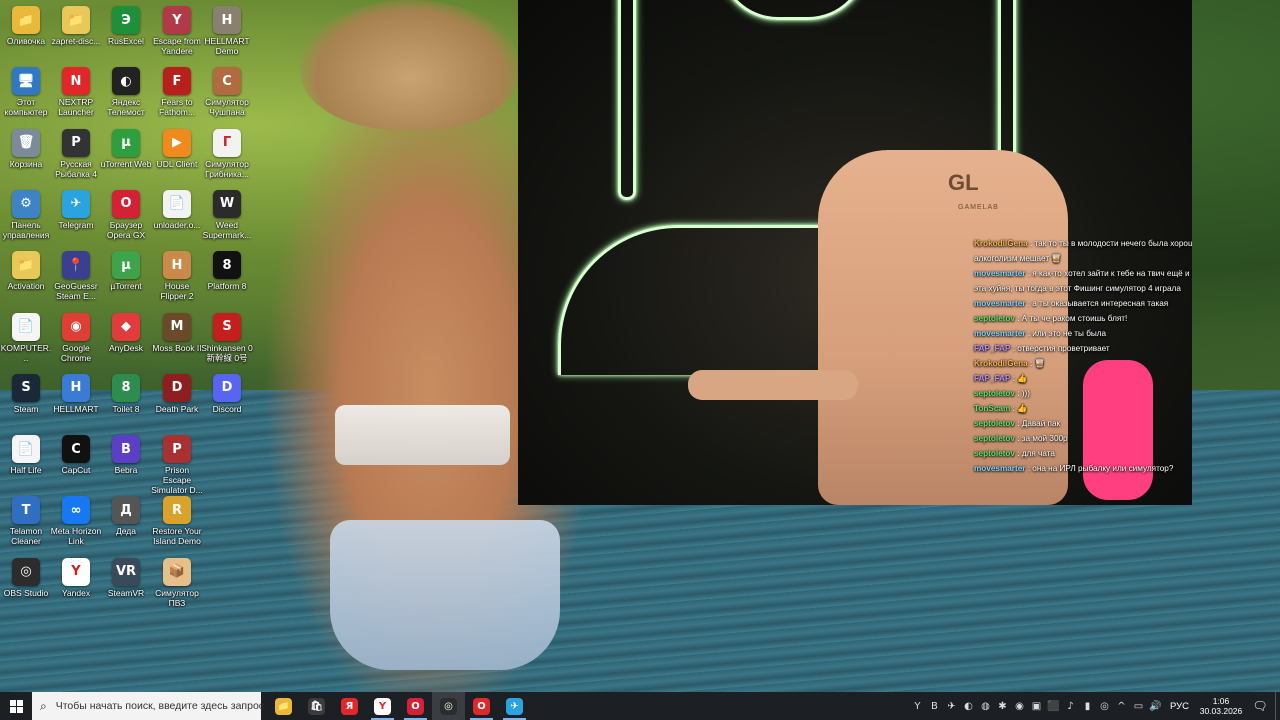 The image size is (1280, 720). What do you see at coordinates (1000, 333) in the screenshot?
I see `chat-username: movesmarter` at bounding box center [1000, 333].